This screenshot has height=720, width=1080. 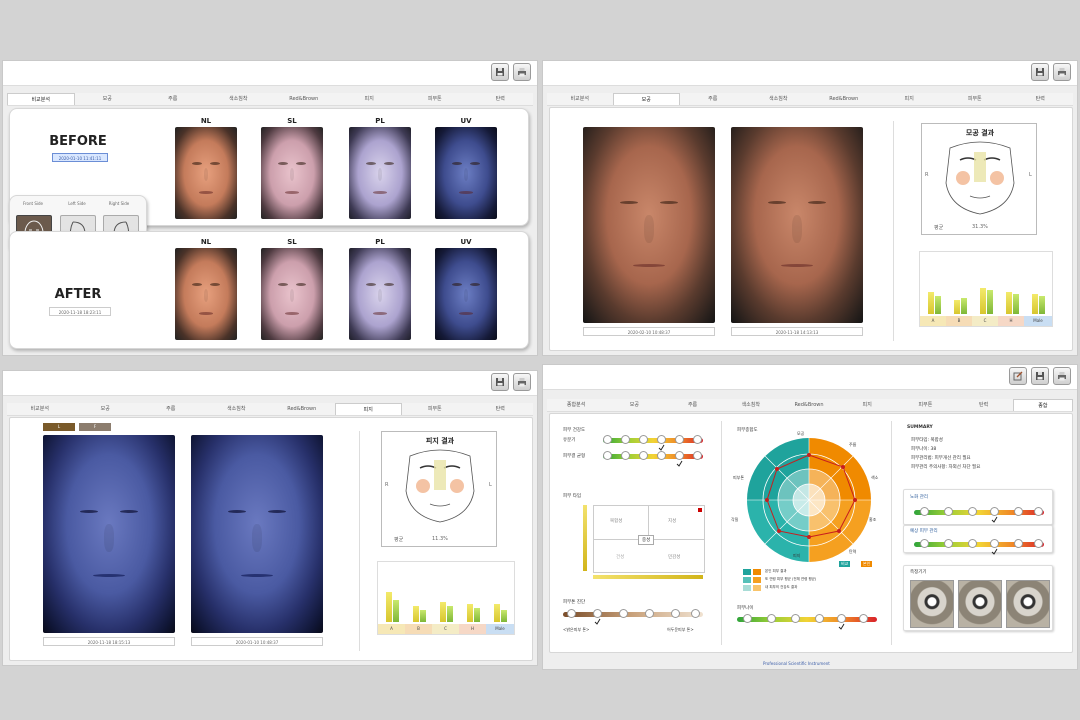 I want to click on skin-age-slider, so click(x=807, y=622).